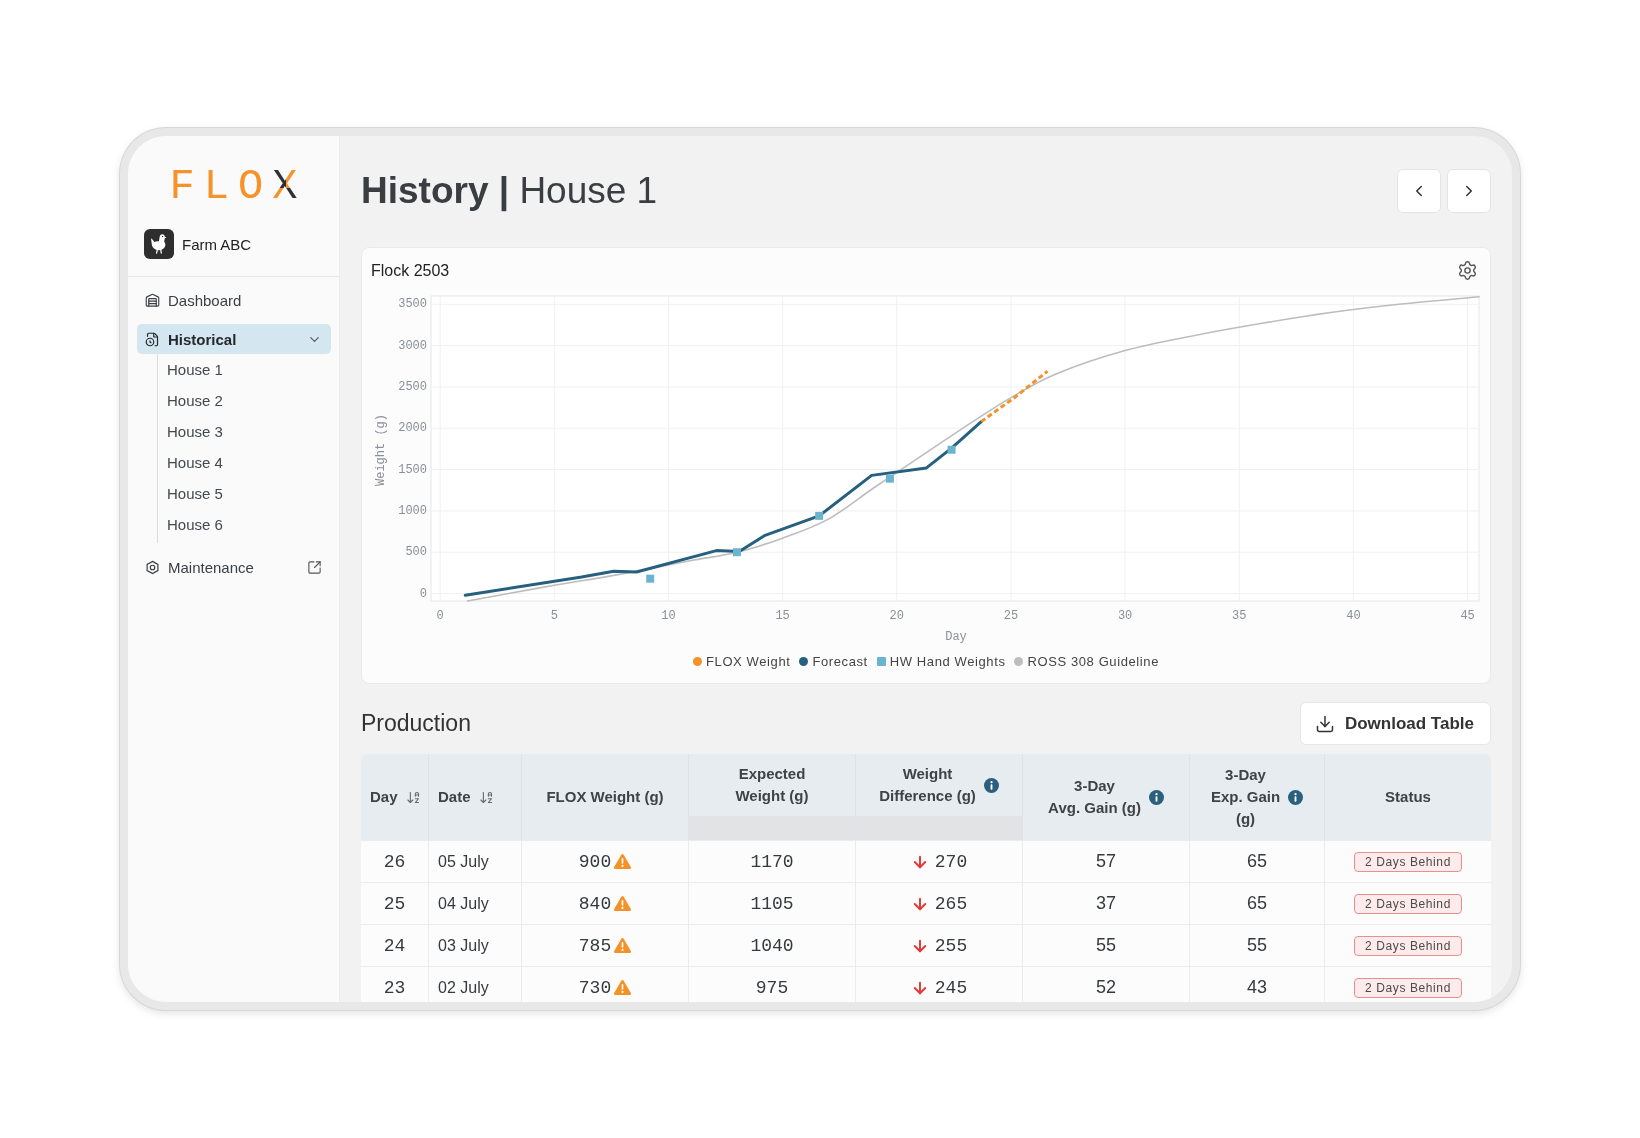 This screenshot has width=1640, height=1138. Describe the element at coordinates (748, 661) in the screenshot. I see `legend-label: FLOX Weight` at that location.